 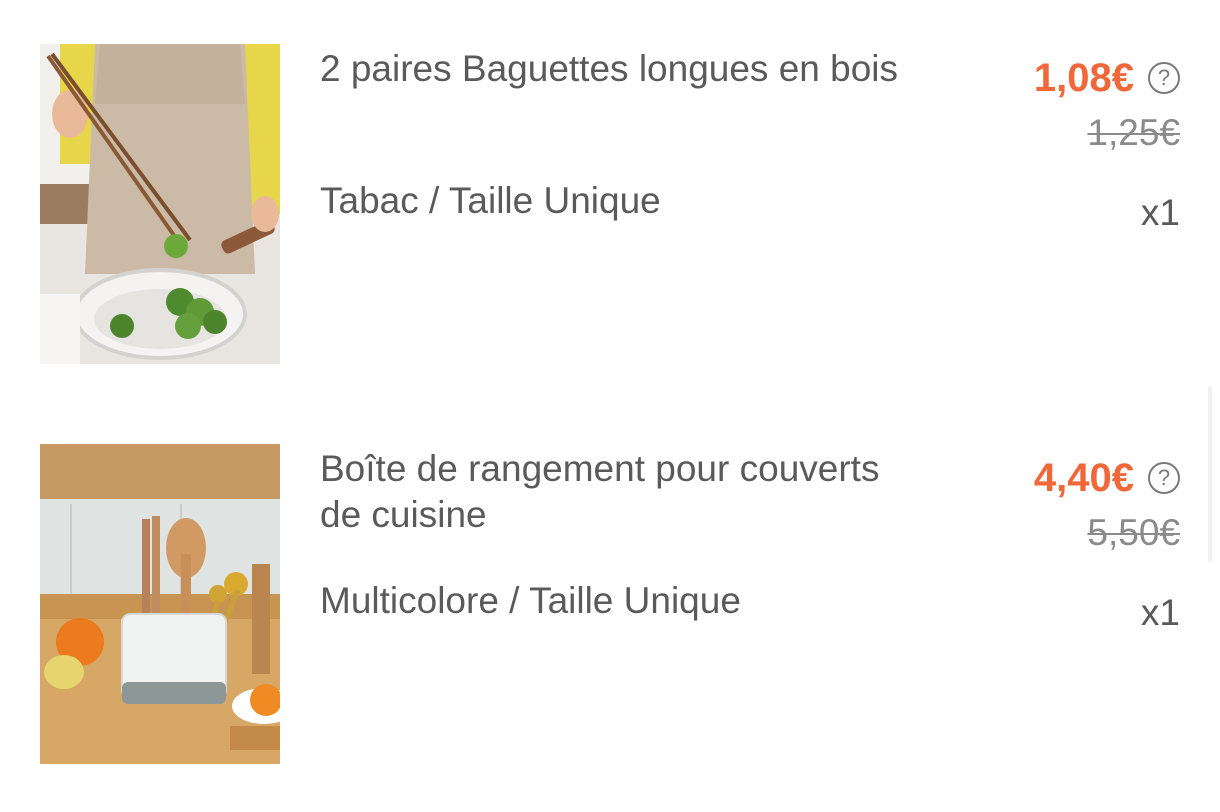 I want to click on current-price: 1,08€, so click(x=1083, y=78).